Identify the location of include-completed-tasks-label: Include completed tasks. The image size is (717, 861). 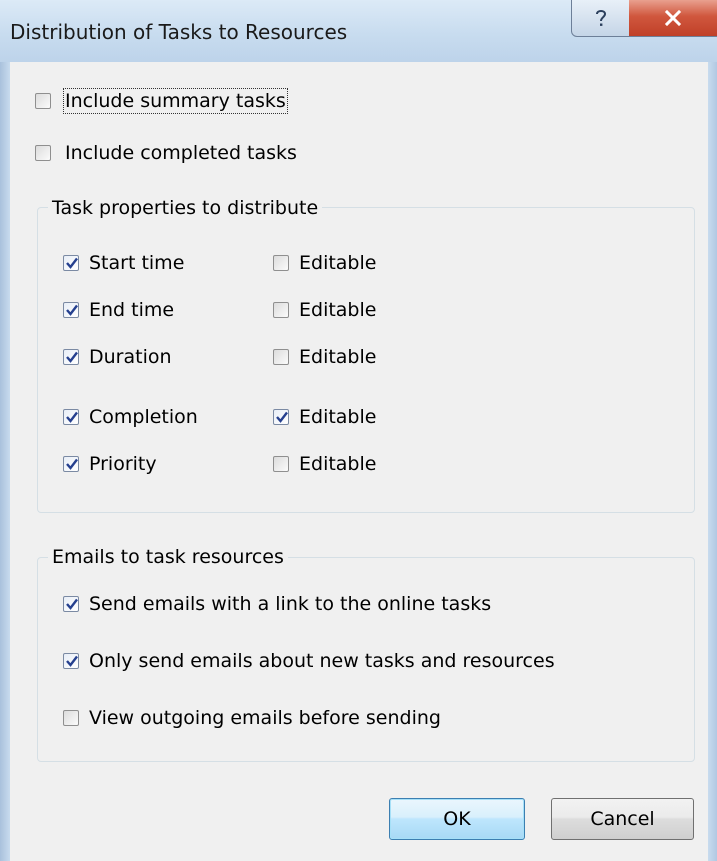
(181, 153).